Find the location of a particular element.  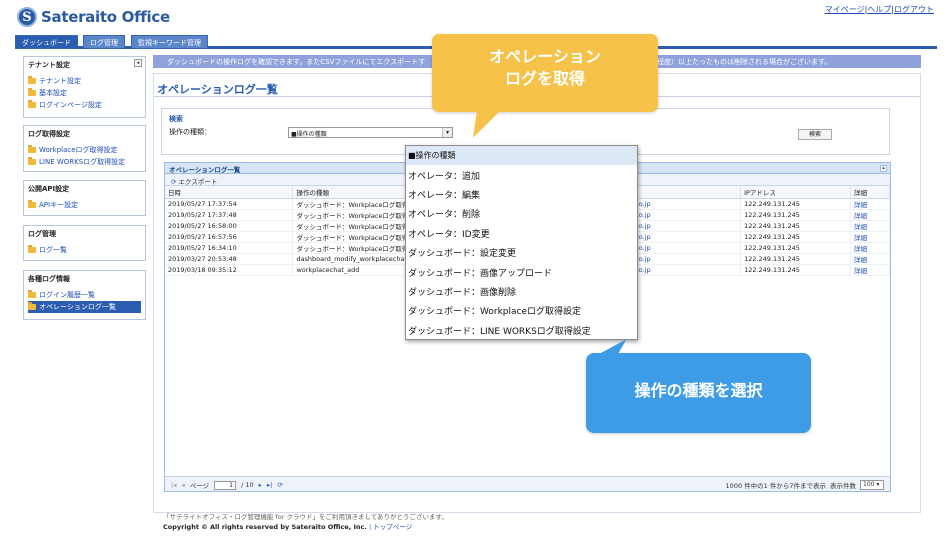

dropdown-option: オペレータ：編集 is located at coordinates (521, 194).